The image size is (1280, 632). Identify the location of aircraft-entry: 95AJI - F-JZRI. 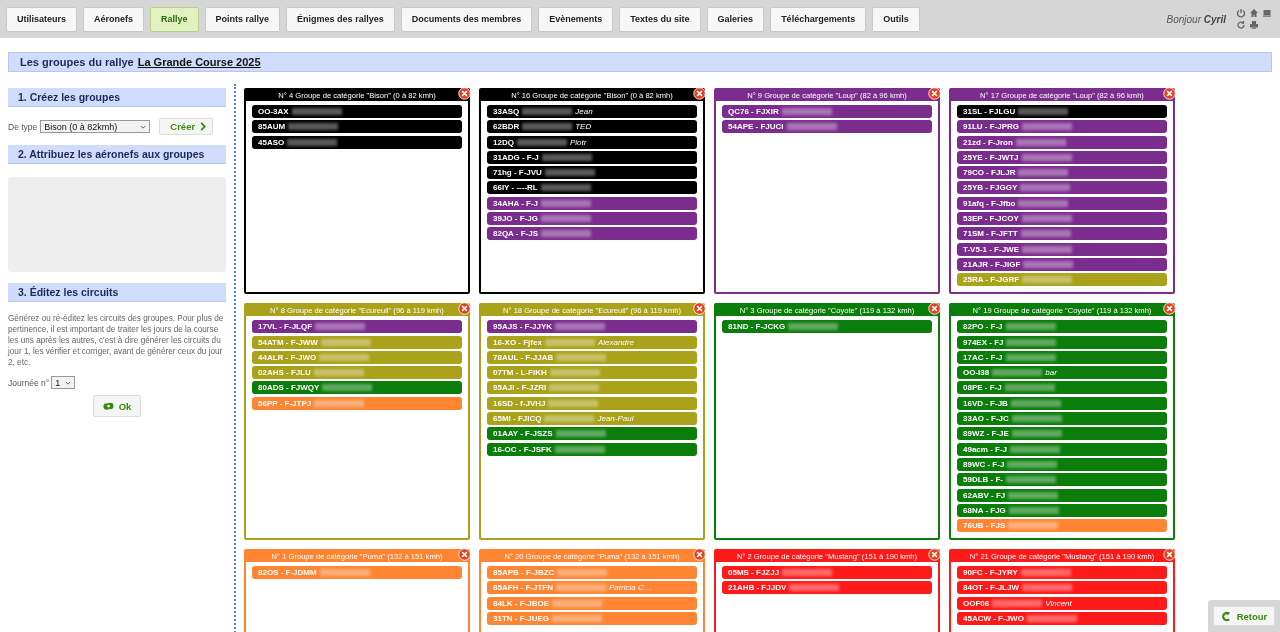
(592, 388).